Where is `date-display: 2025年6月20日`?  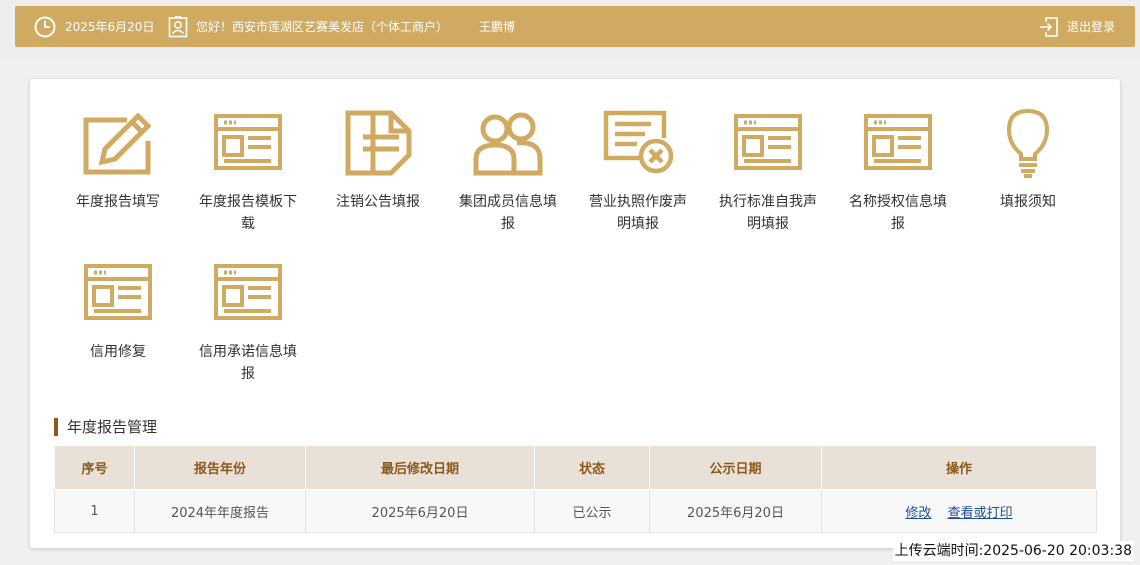 date-display: 2025年6月20日 is located at coordinates (94, 26).